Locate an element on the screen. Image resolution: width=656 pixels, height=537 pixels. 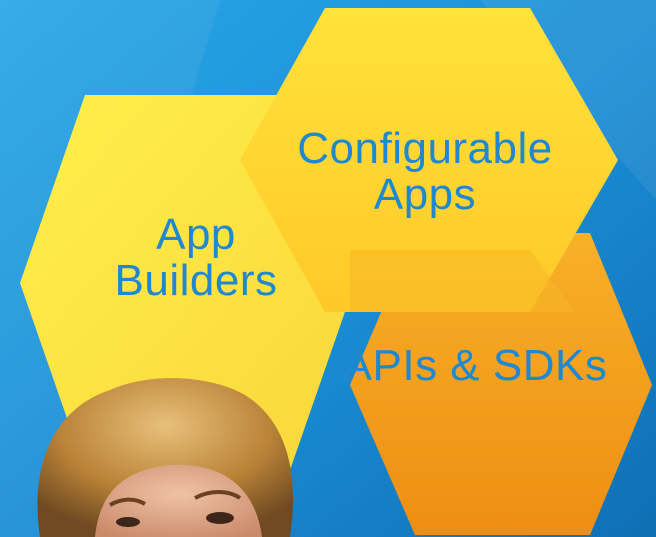
label-line: APIs & SDKs is located at coordinates (475, 365).